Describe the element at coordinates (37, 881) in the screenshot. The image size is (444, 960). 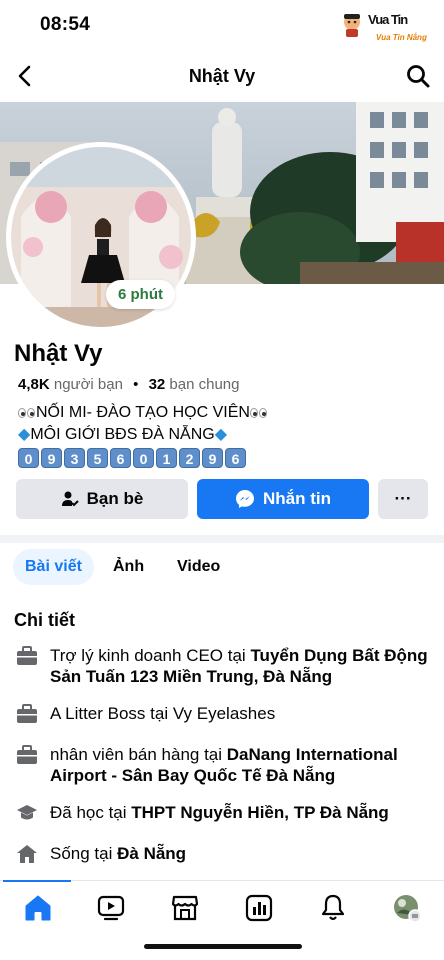
I see `active-tab-indicator` at that location.